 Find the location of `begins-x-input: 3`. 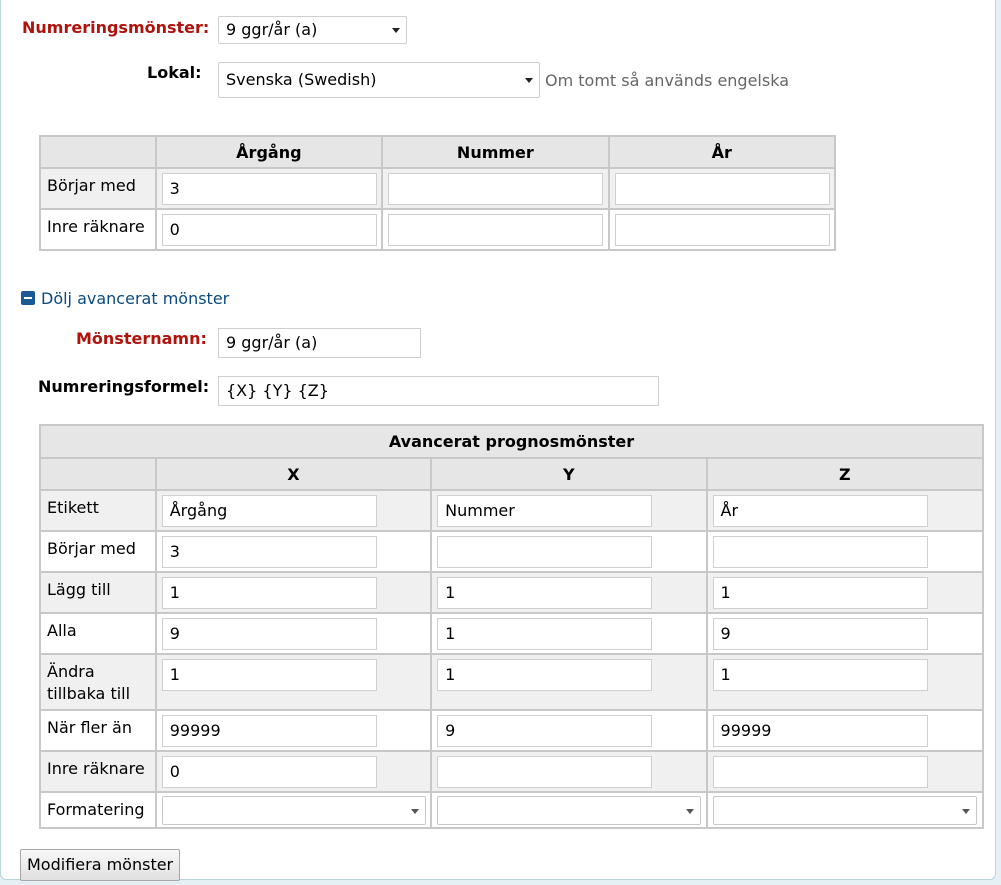

begins-x-input: 3 is located at coordinates (269, 552).